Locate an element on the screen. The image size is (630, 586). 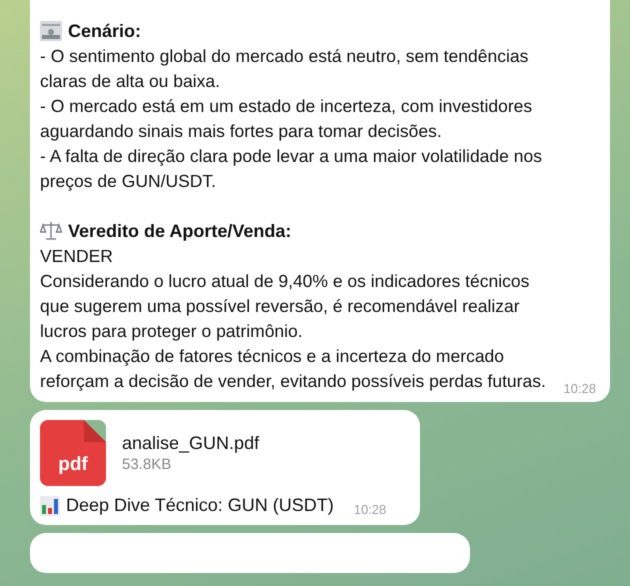
section-heading: Cenário: is located at coordinates (105, 31).